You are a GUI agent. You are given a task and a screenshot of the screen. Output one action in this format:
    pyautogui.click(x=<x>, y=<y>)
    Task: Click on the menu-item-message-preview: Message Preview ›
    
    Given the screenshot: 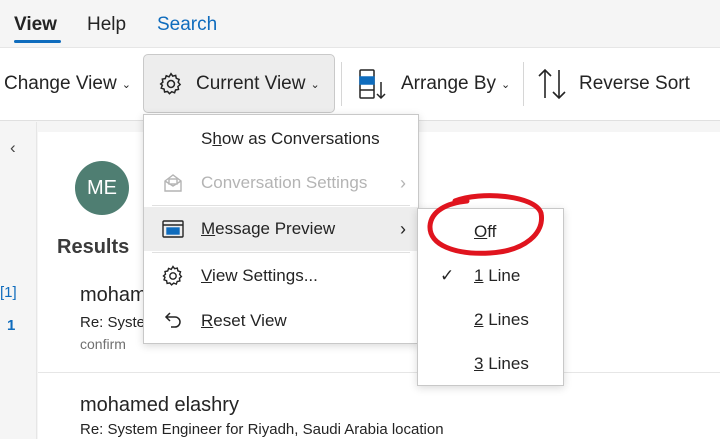 What is the action you would take?
    pyautogui.click(x=281, y=229)
    